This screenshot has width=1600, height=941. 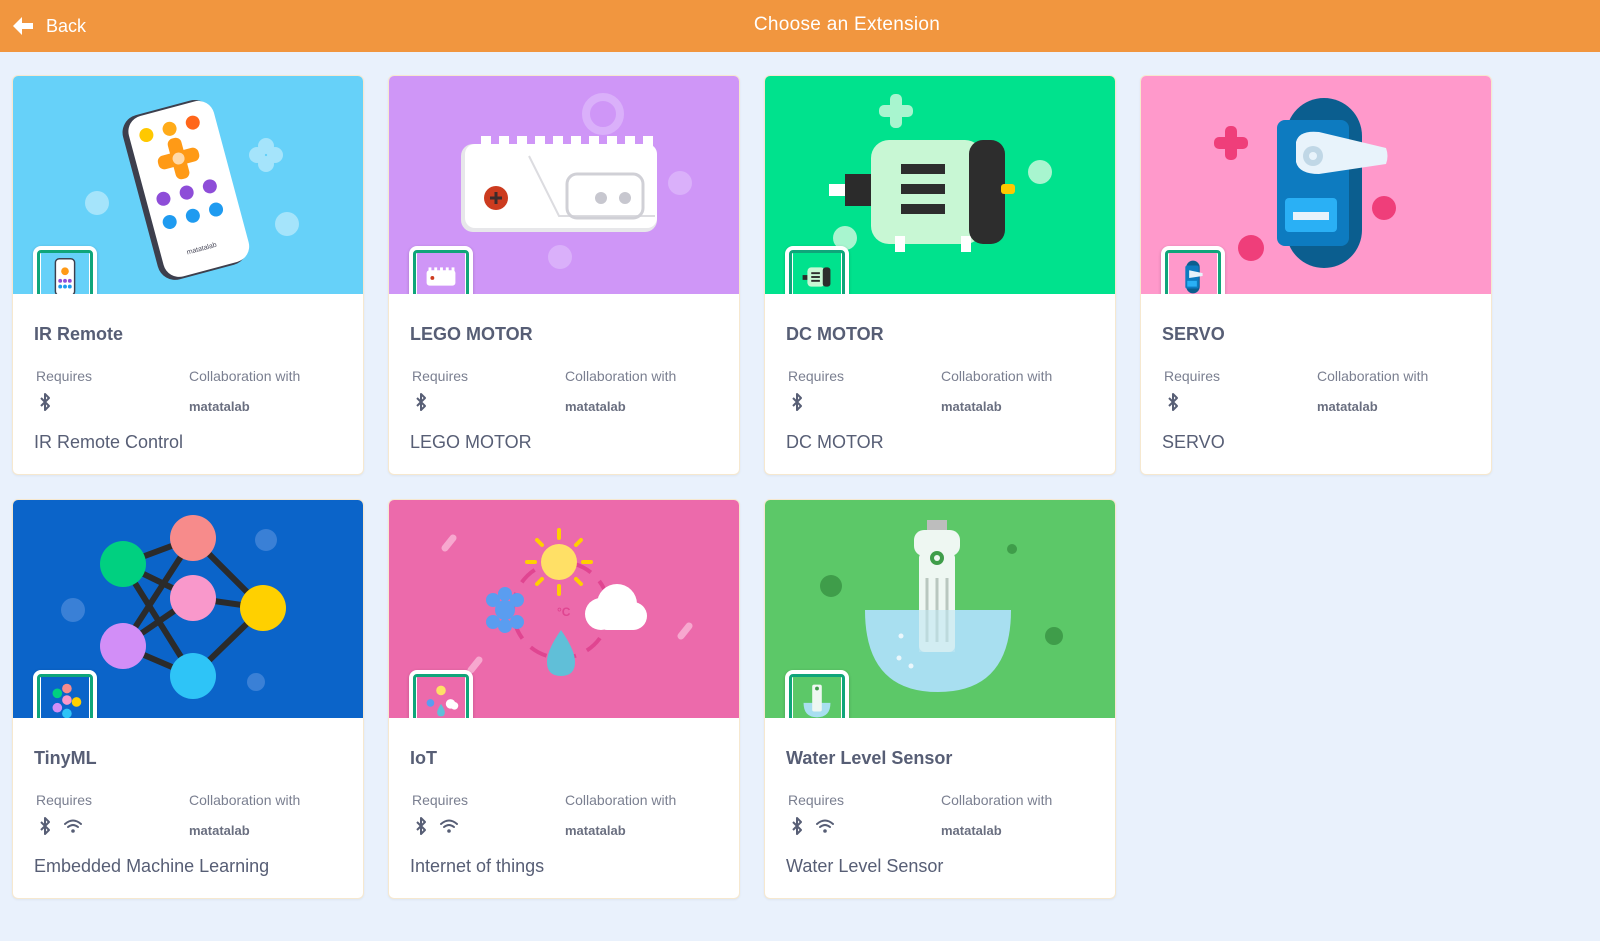 I want to click on header-bar: Back Choose an Extension, so click(x=800, y=26).